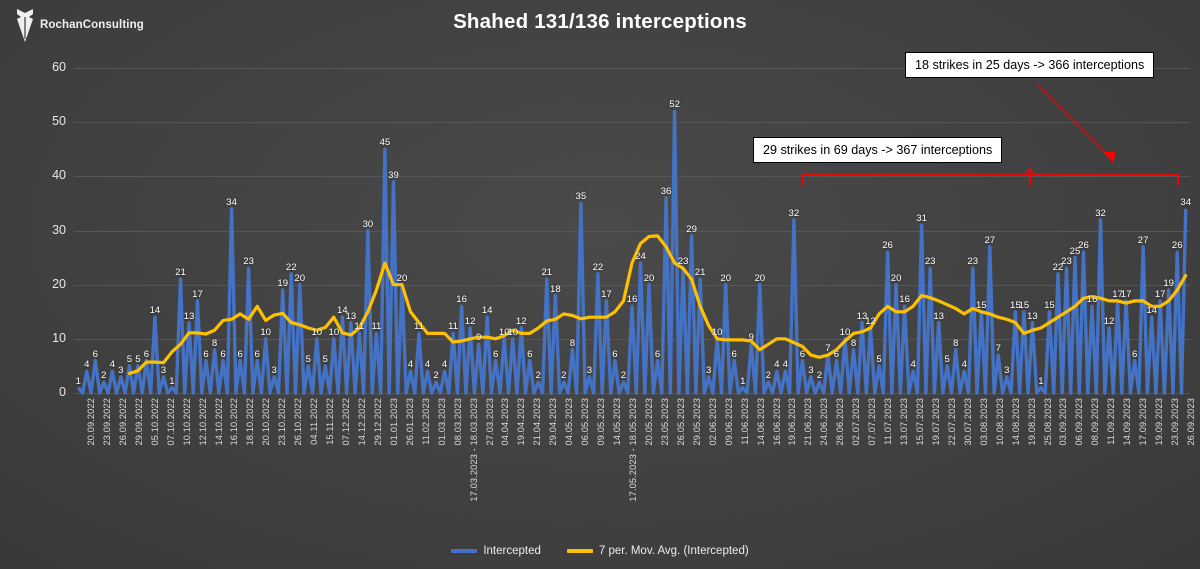 The image size is (1200, 569). I want to click on x-axis-tick-label: 30.07.2023, so click(967, 422).